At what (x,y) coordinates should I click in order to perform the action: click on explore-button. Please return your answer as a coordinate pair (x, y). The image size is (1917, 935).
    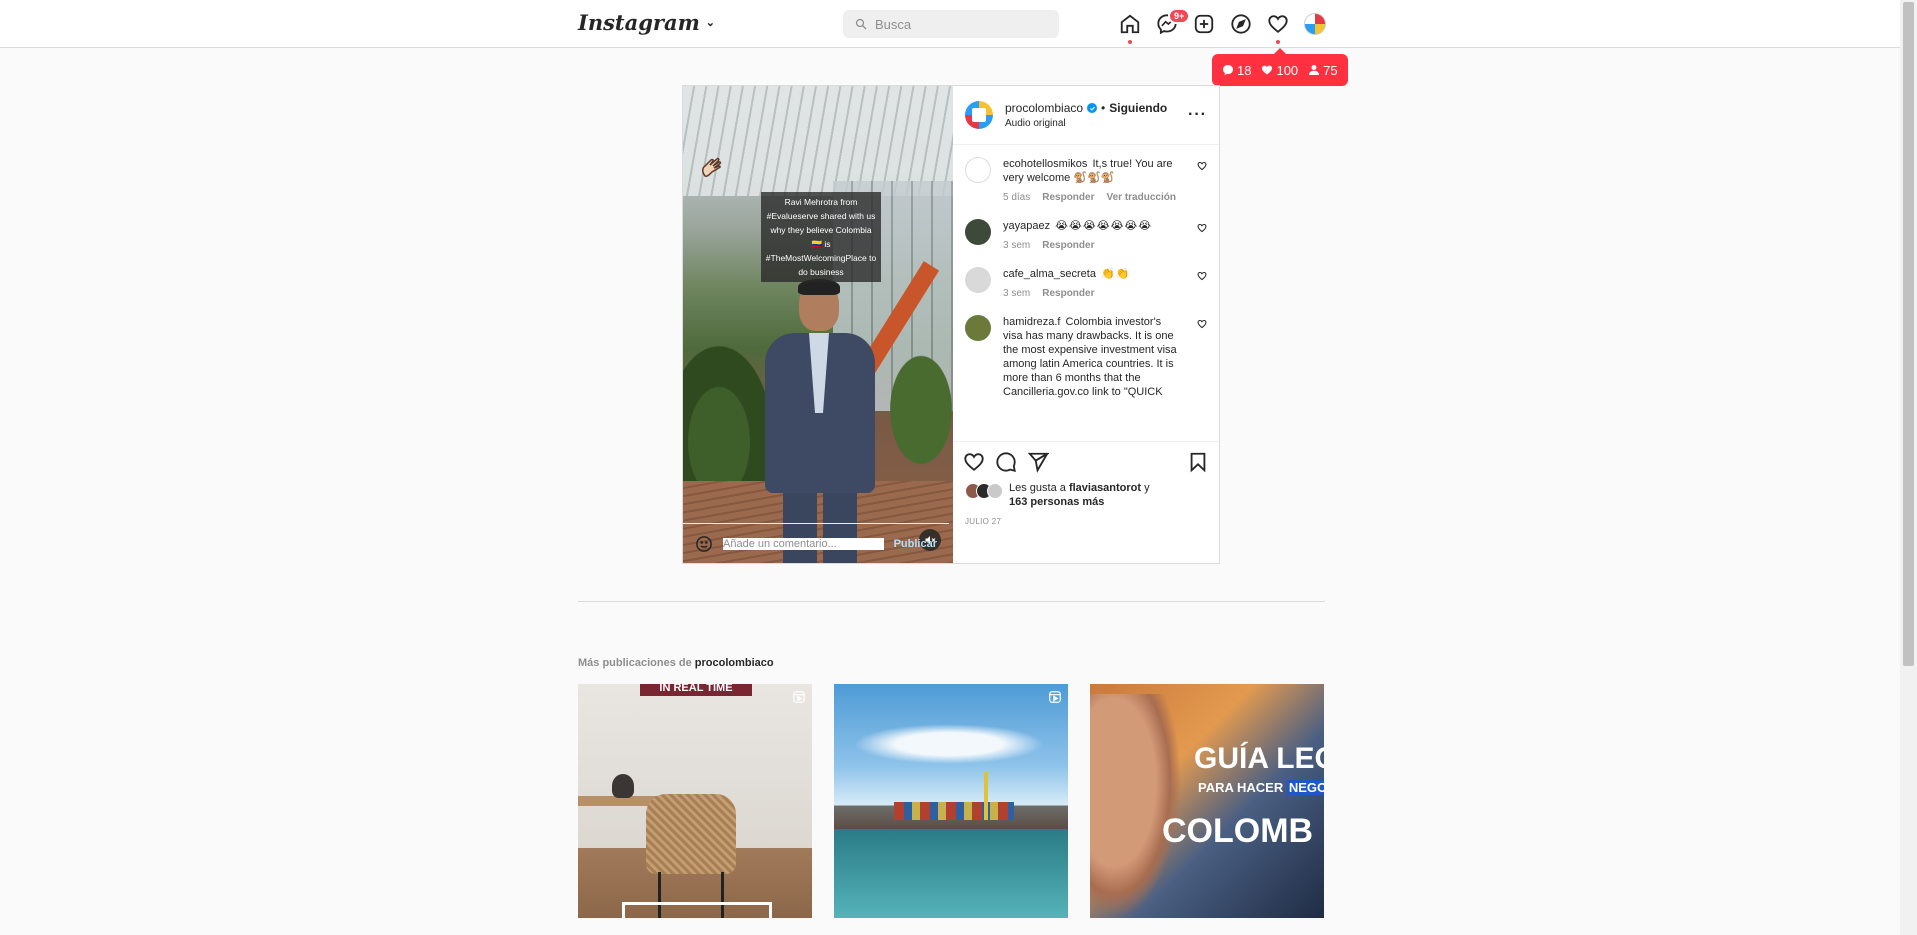
    Looking at the image, I should click on (1241, 24).